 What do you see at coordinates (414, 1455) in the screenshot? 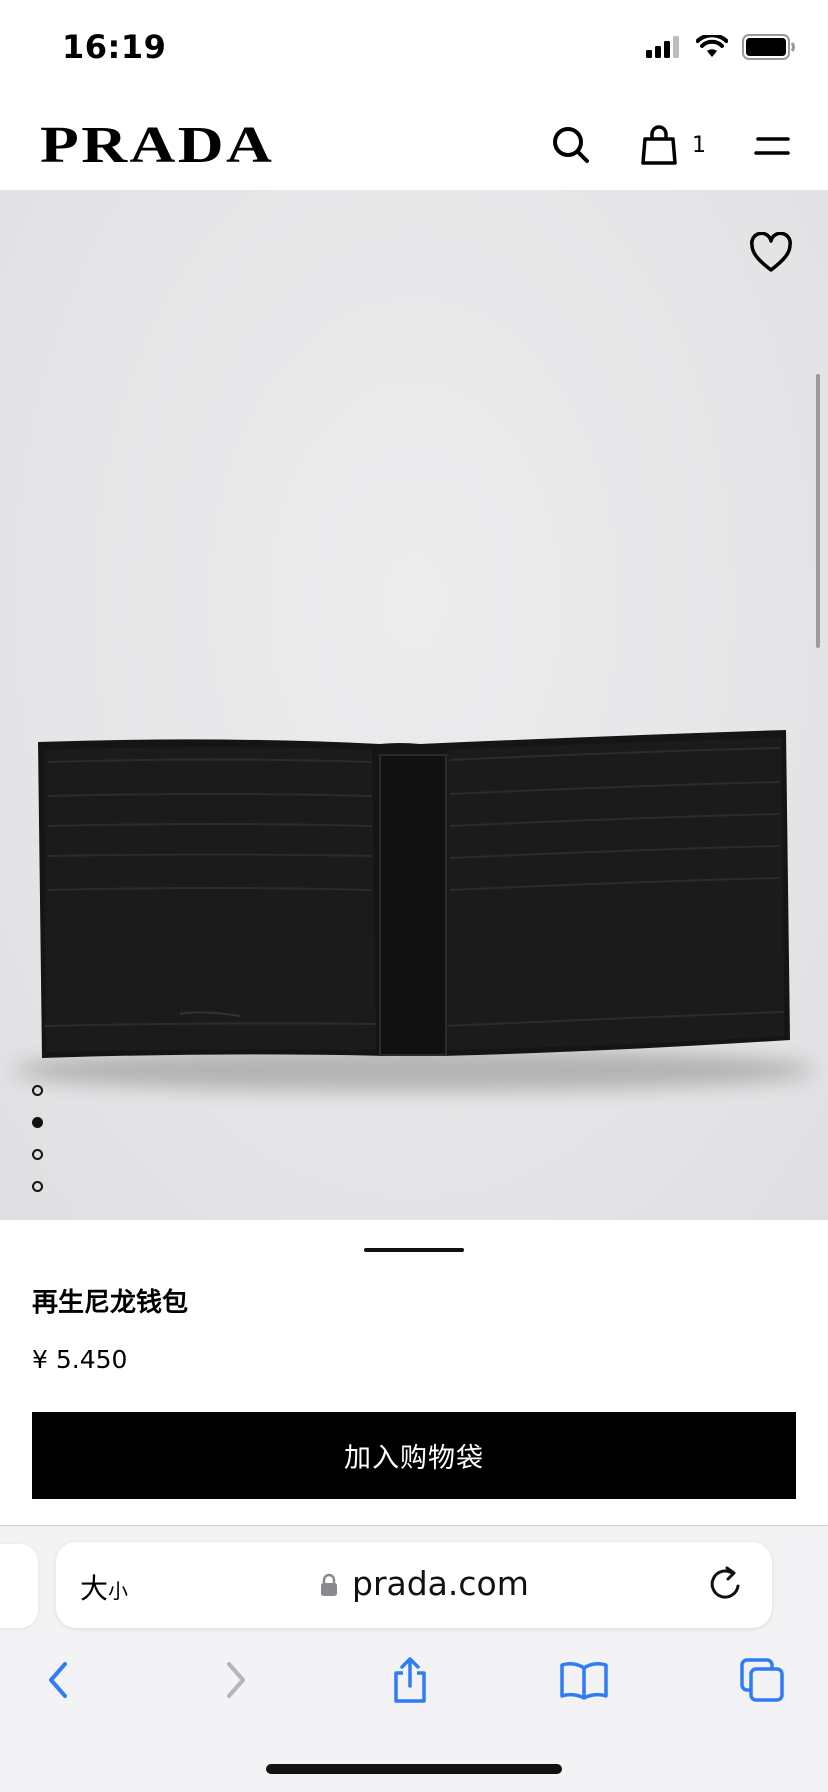
I see `add-to-bag-button: 加入购物袋` at bounding box center [414, 1455].